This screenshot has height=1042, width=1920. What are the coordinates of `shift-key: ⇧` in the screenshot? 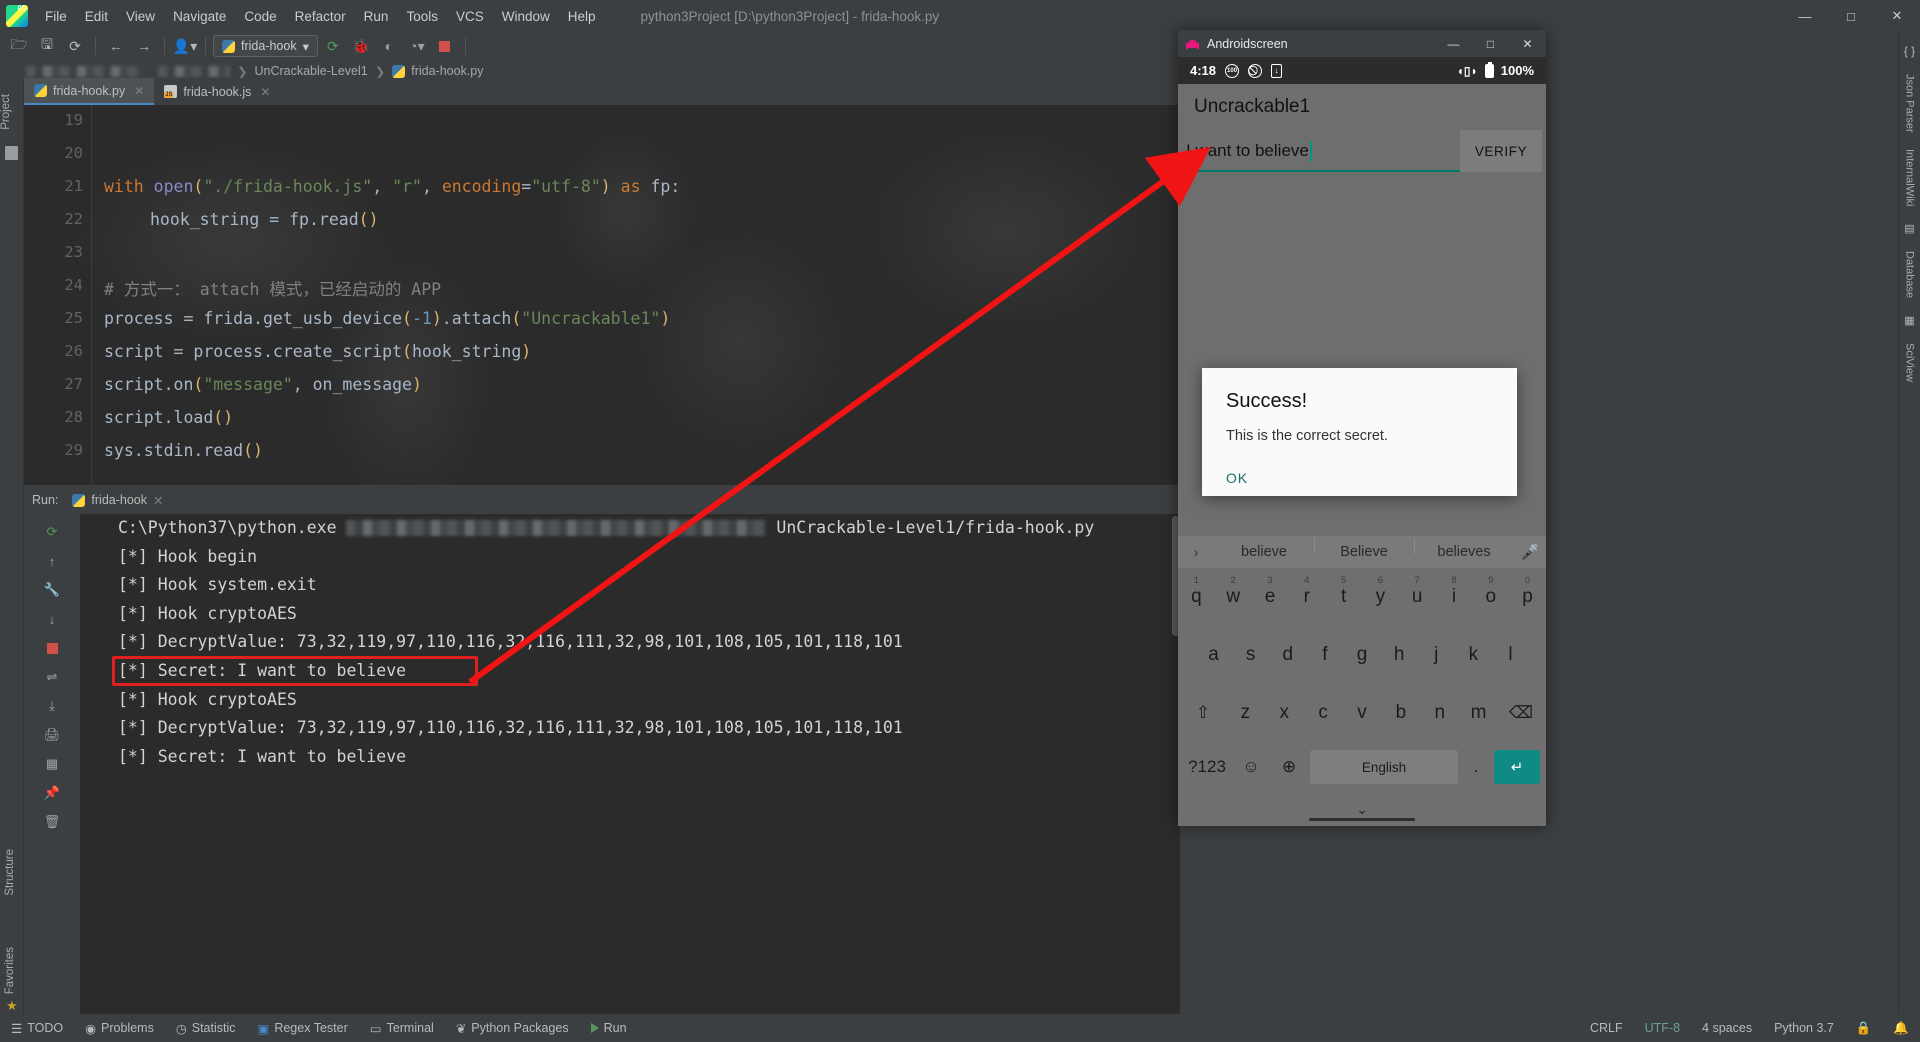 It's located at (1203, 713).